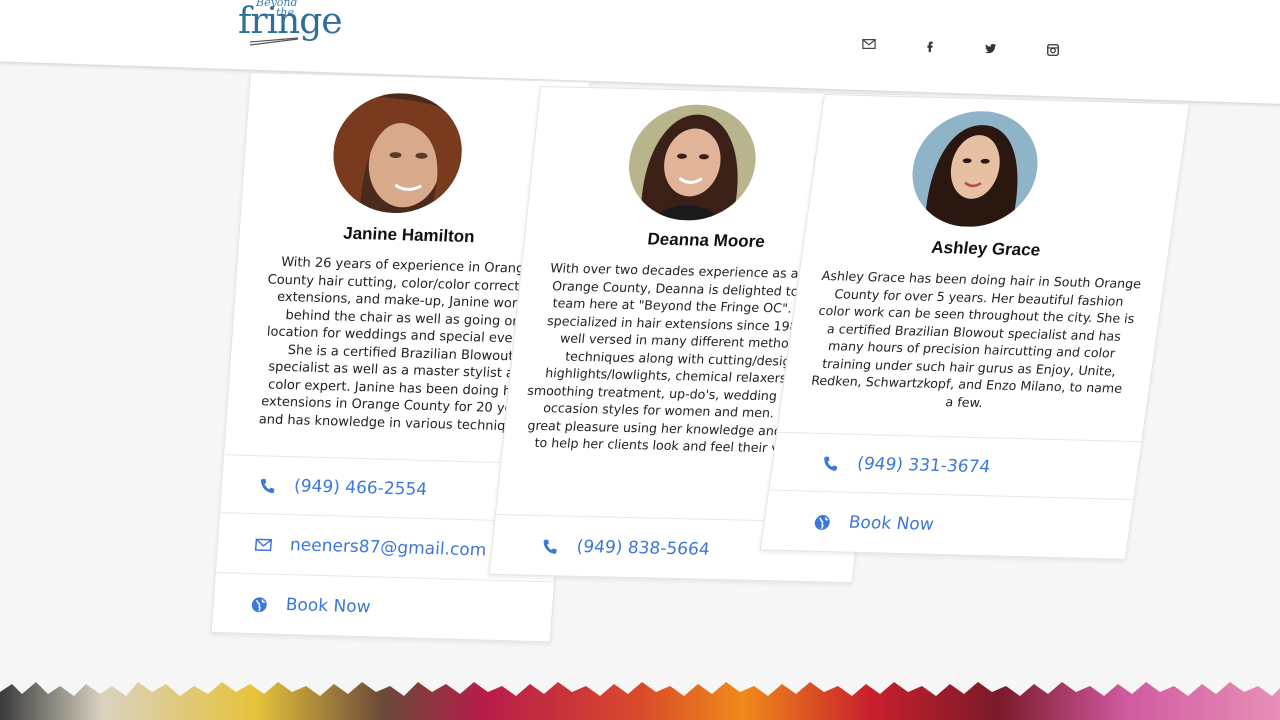 This screenshot has width=1280, height=720. Describe the element at coordinates (869, 44) in the screenshot. I see `email-icon` at that location.